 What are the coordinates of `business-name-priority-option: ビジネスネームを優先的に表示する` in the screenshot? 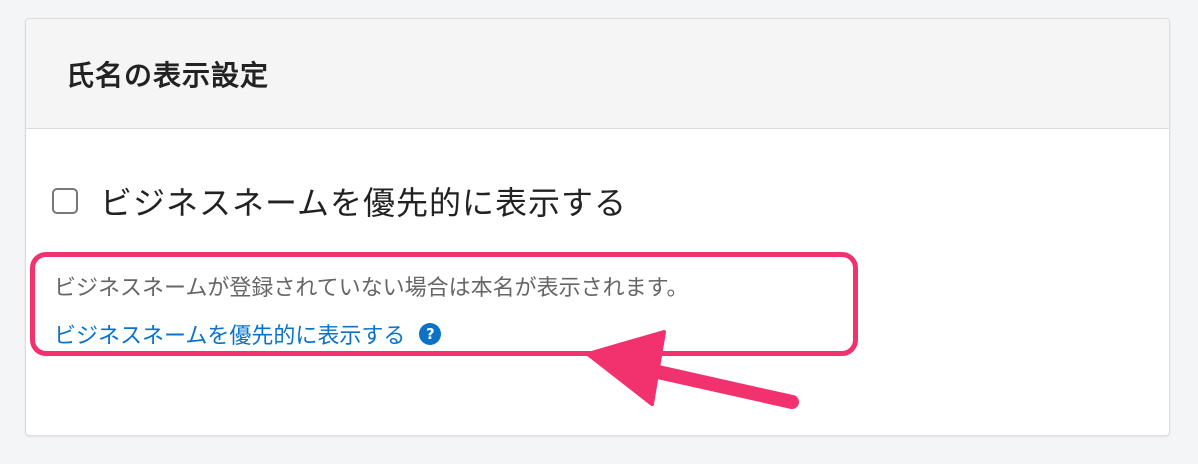 It's located at (339, 201).